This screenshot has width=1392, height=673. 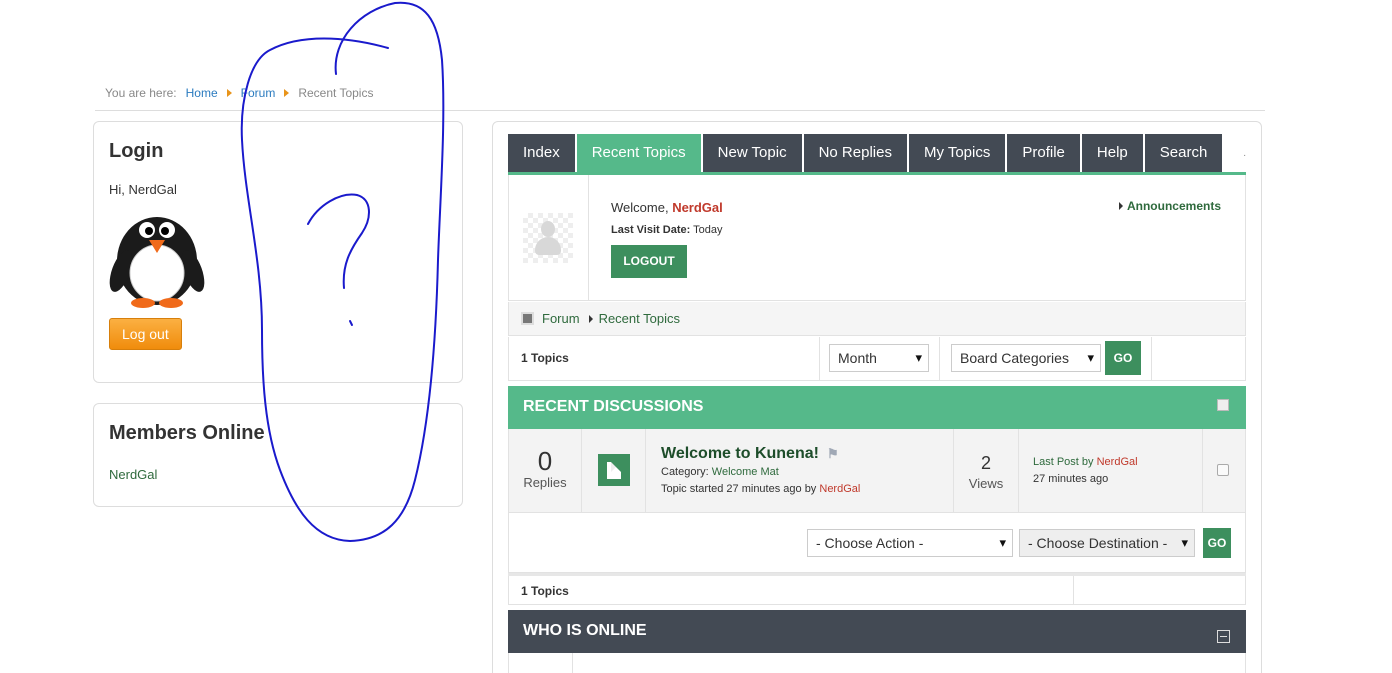 I want to click on who-is-online-body, so click(x=877, y=663).